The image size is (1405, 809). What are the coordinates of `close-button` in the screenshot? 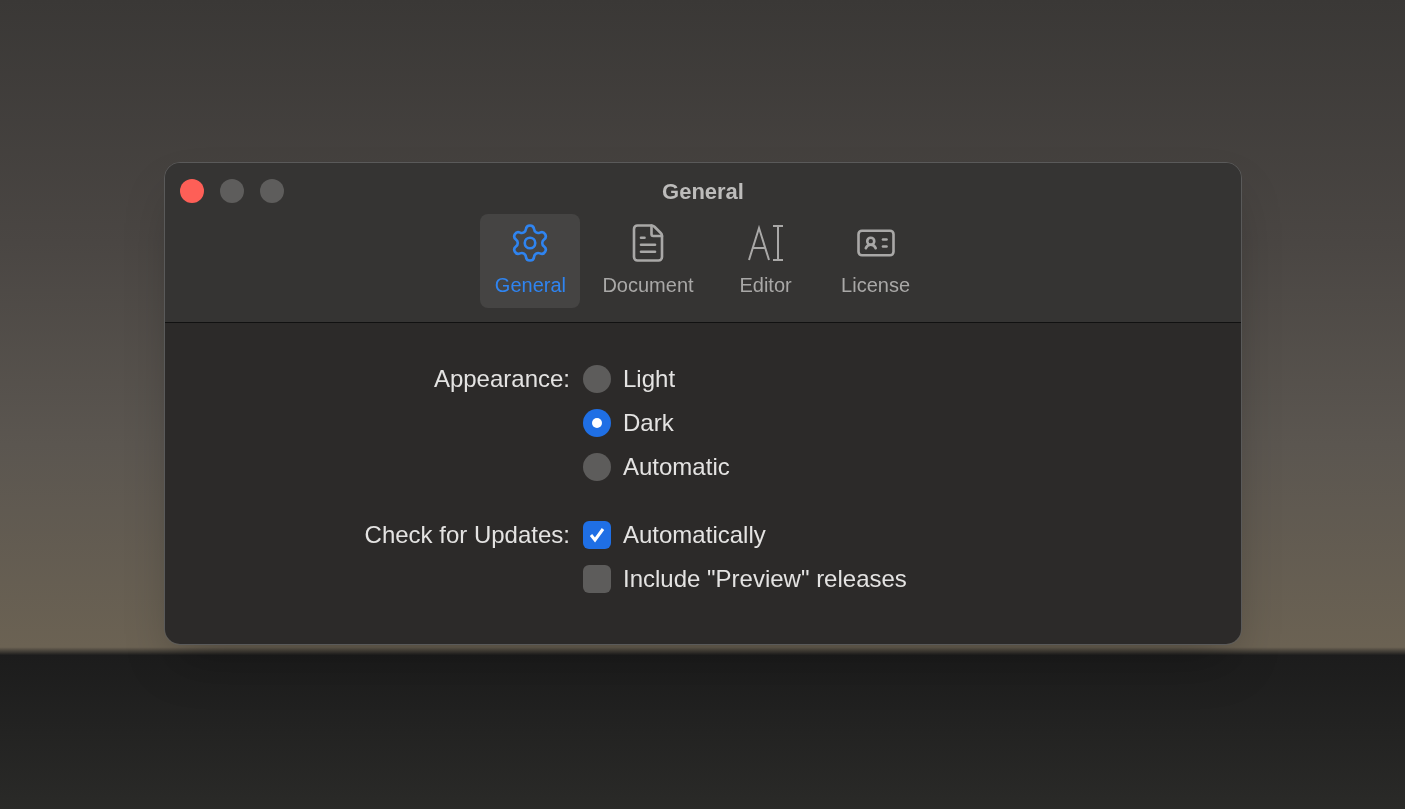 It's located at (192, 191).